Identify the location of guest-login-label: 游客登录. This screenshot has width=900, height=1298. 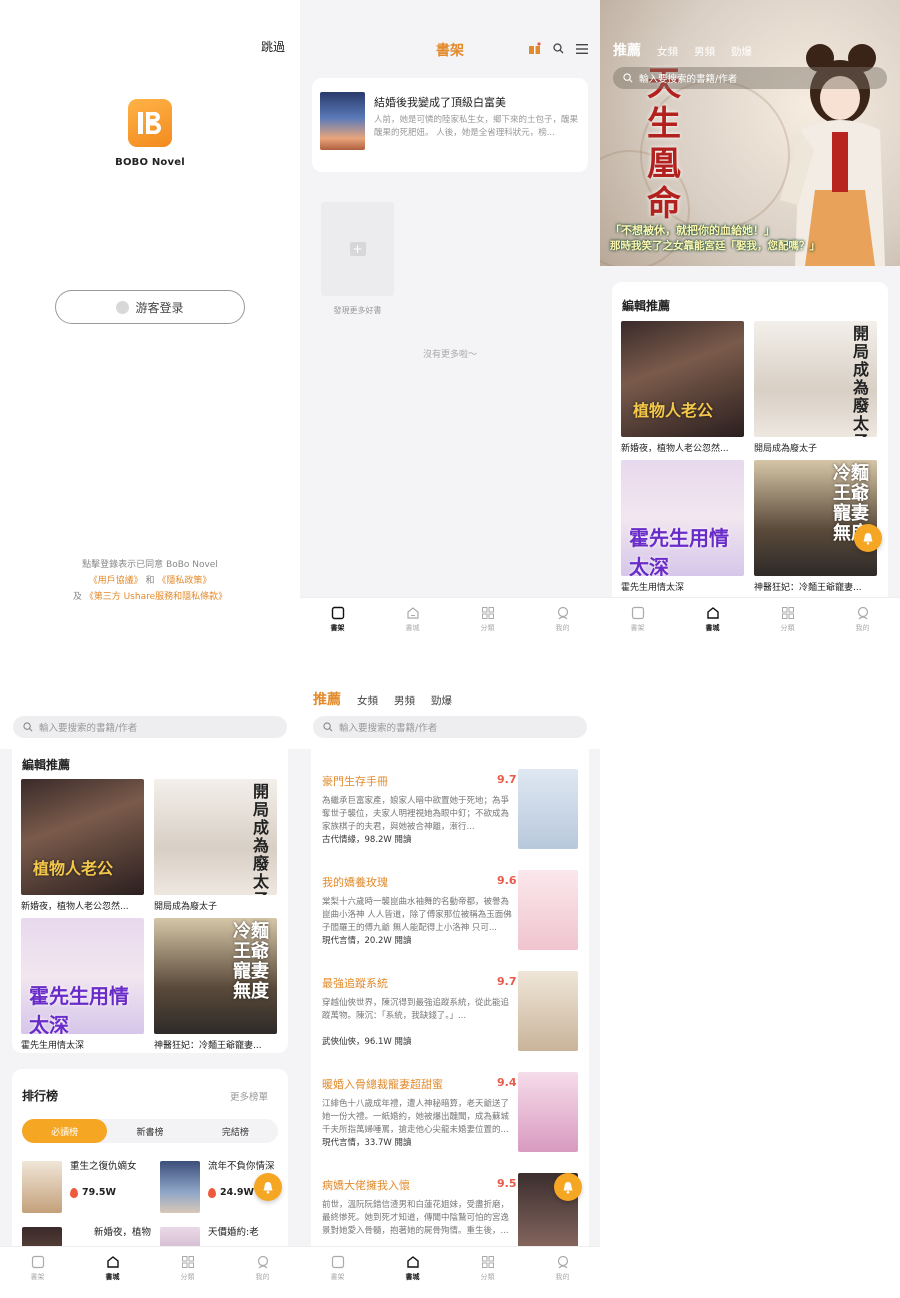
(159, 307).